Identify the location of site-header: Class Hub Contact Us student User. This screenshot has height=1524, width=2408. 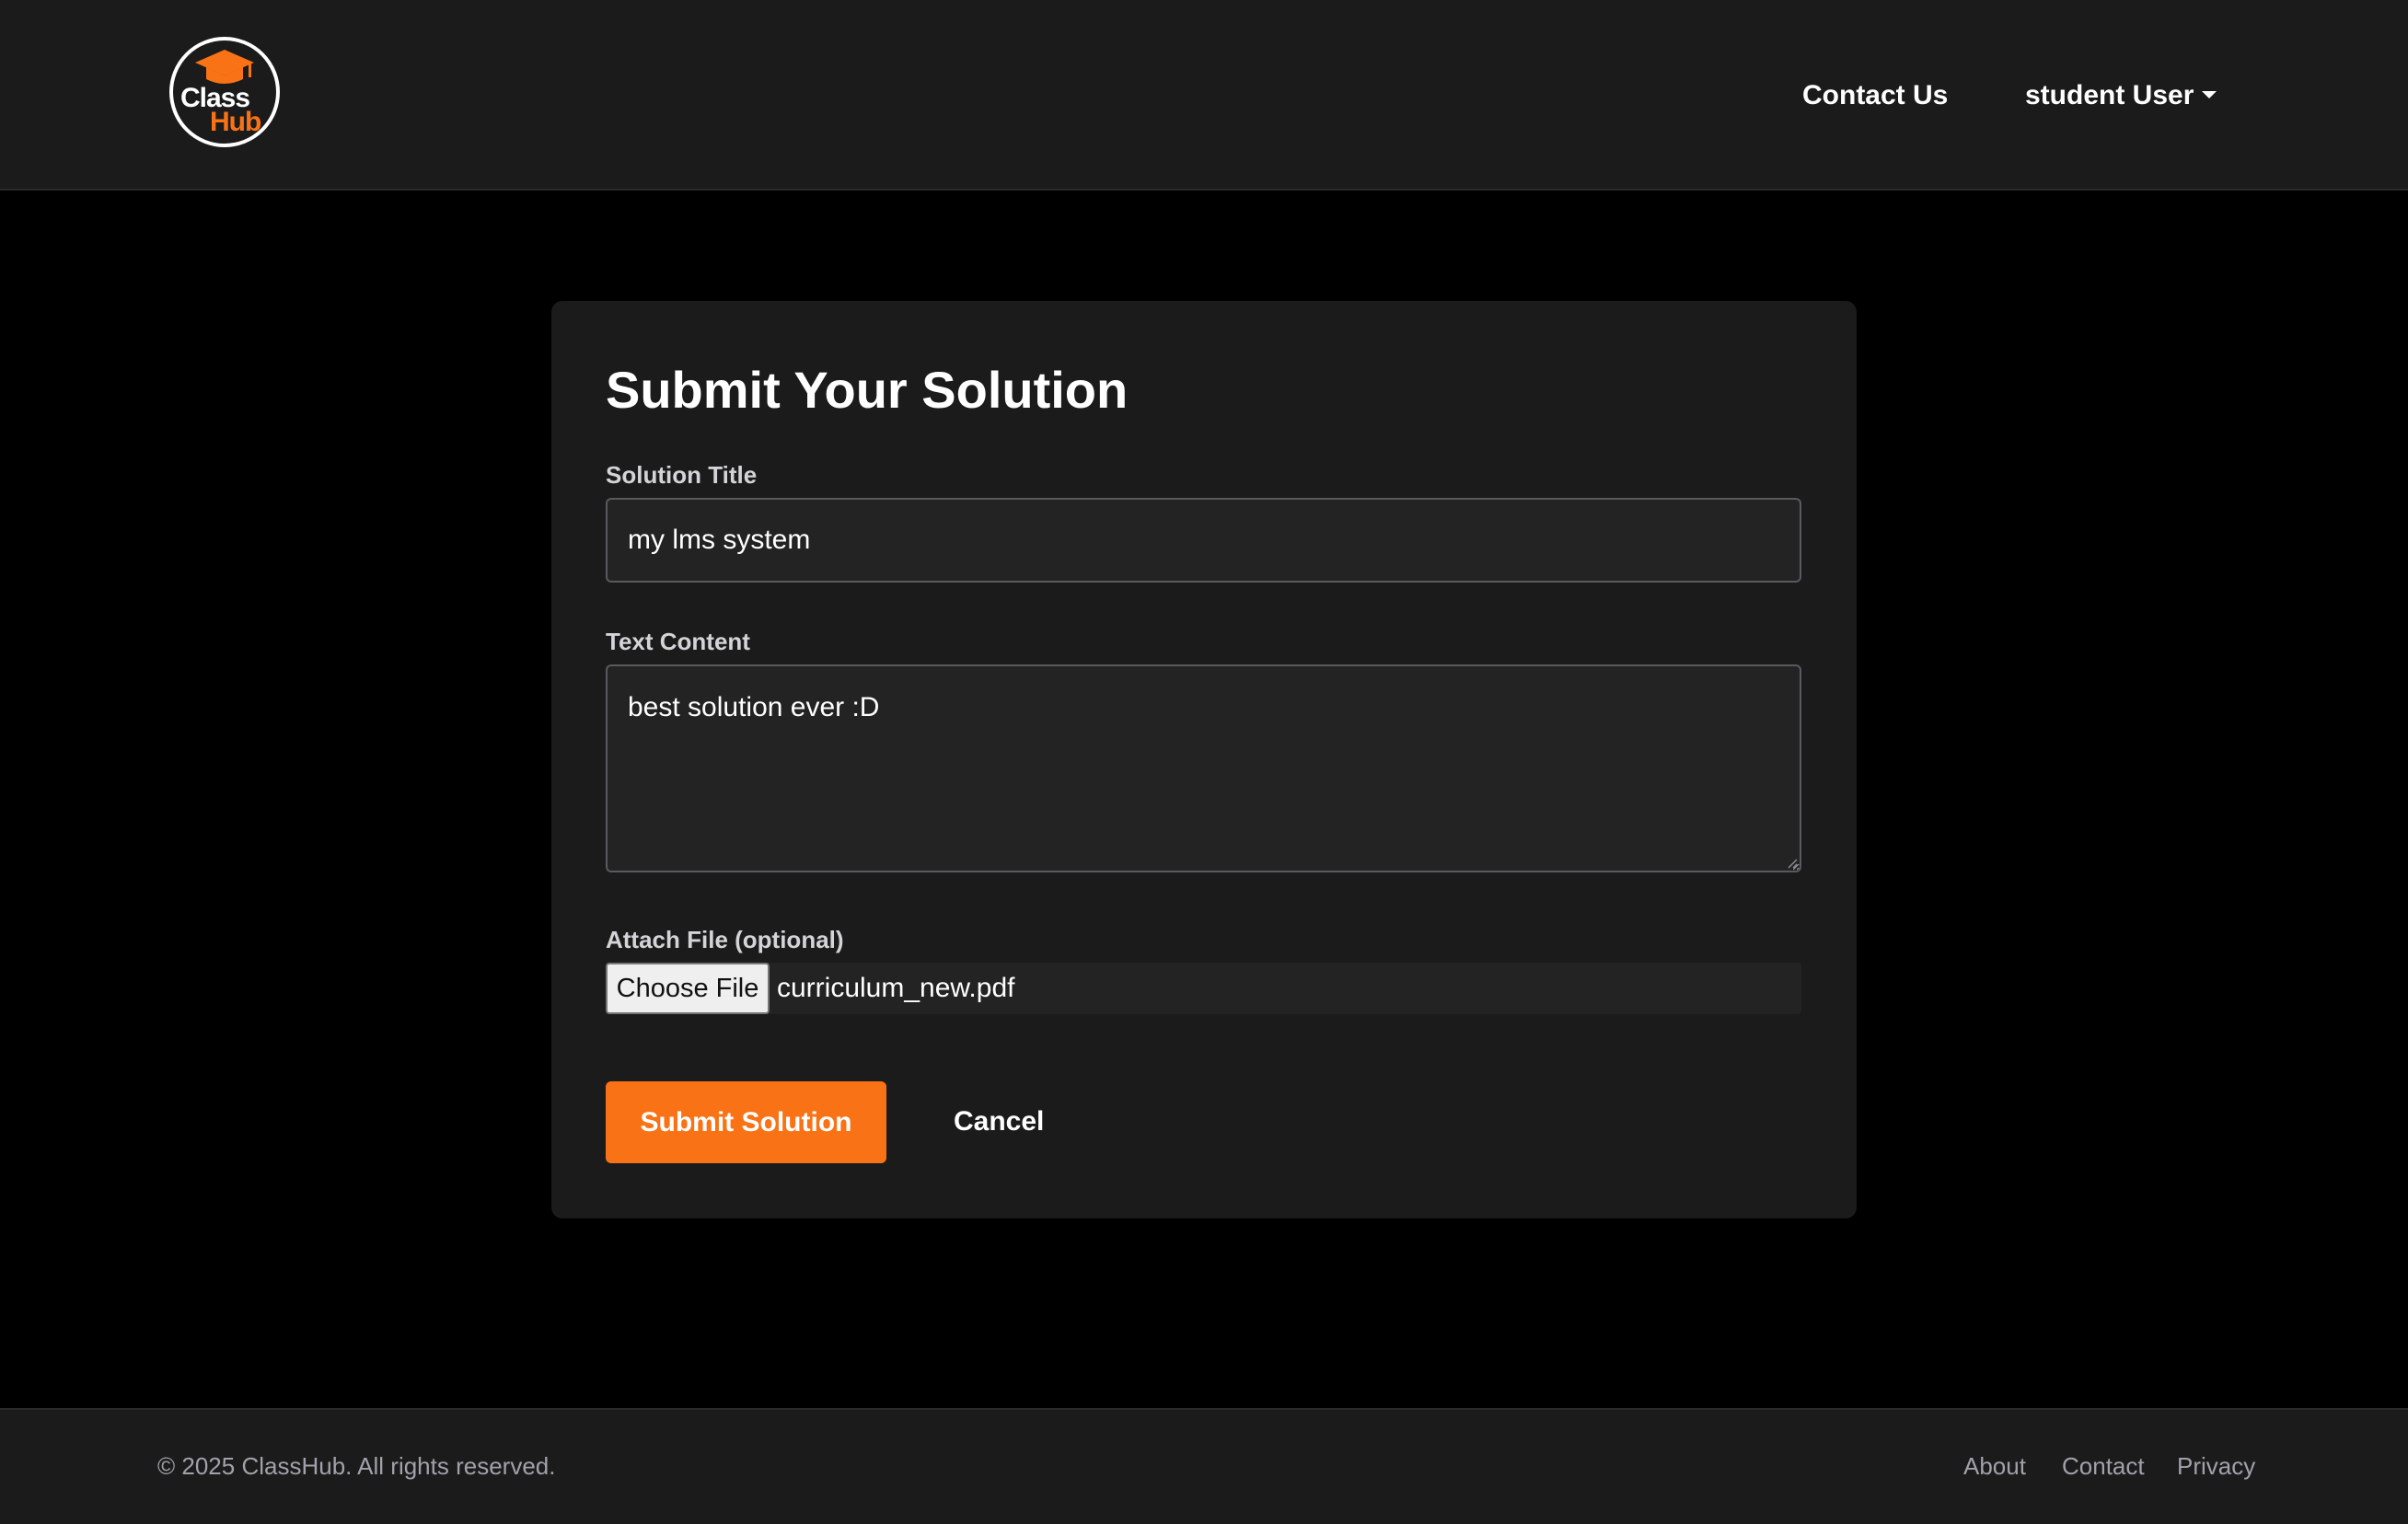
(1204, 95).